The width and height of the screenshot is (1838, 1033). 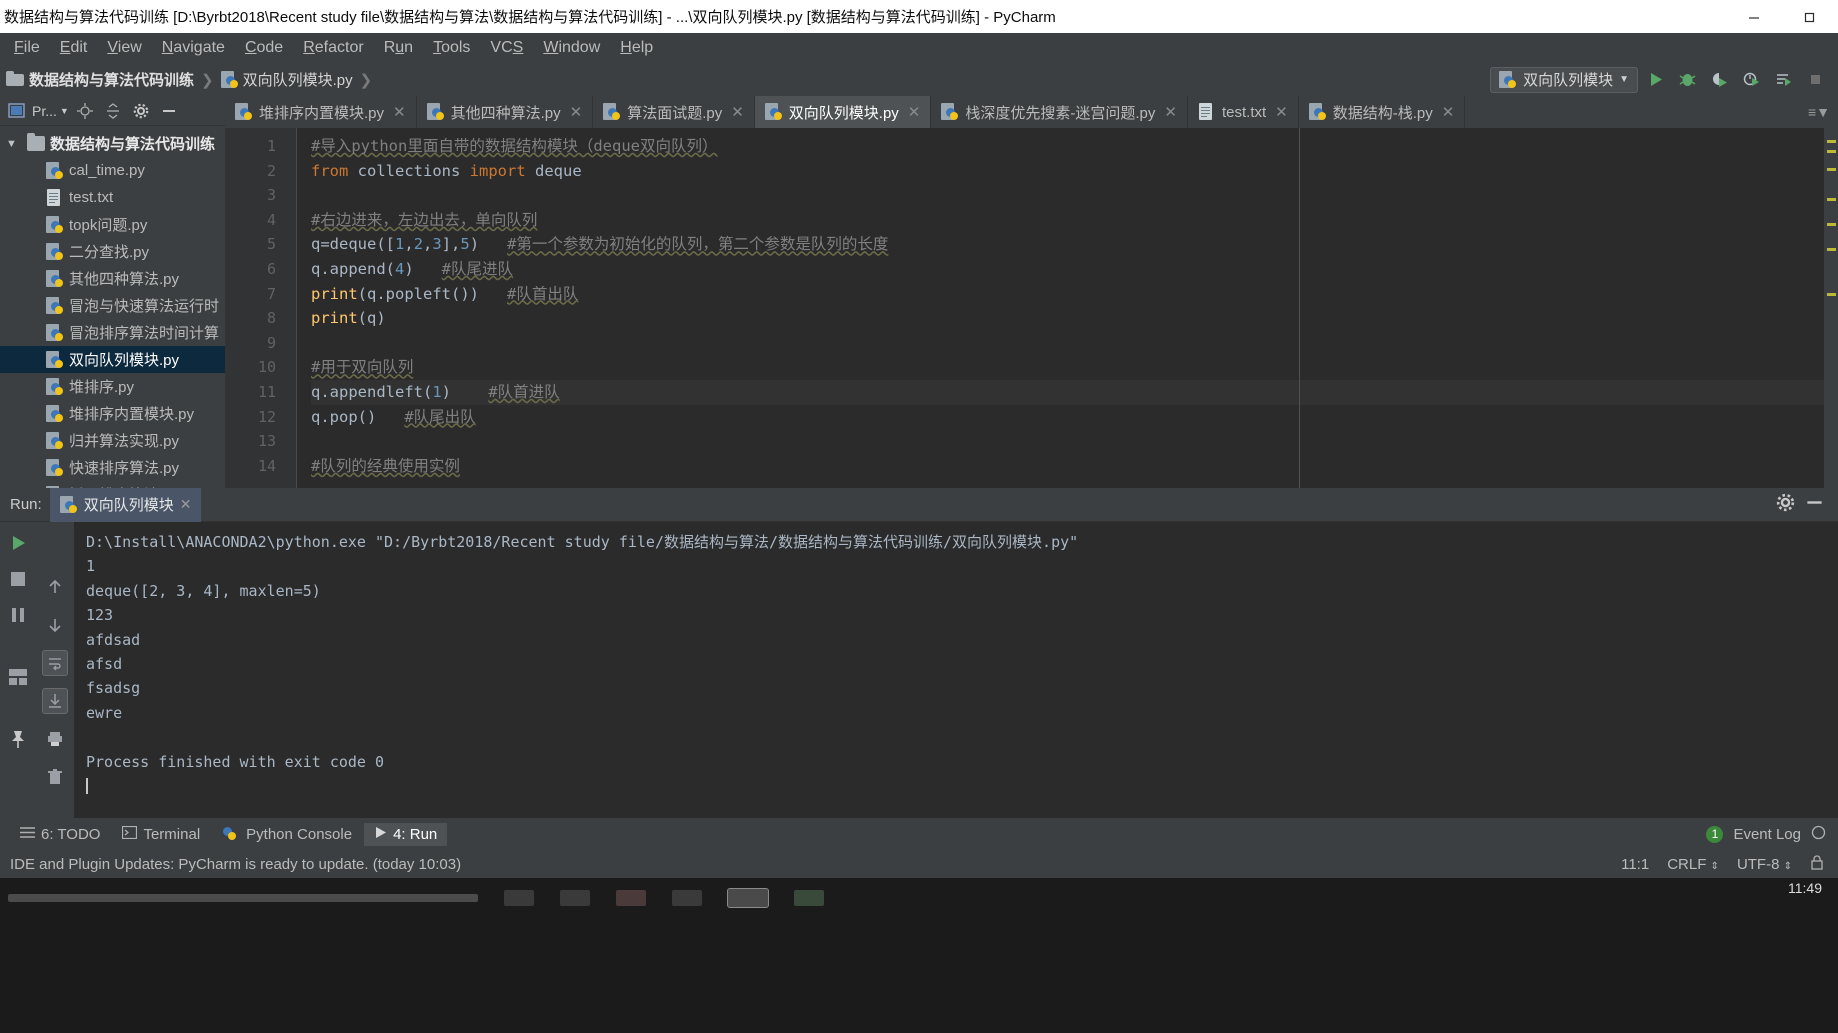 What do you see at coordinates (674, 112) in the screenshot?
I see `editor-tab: 算法面试题.py ✕` at bounding box center [674, 112].